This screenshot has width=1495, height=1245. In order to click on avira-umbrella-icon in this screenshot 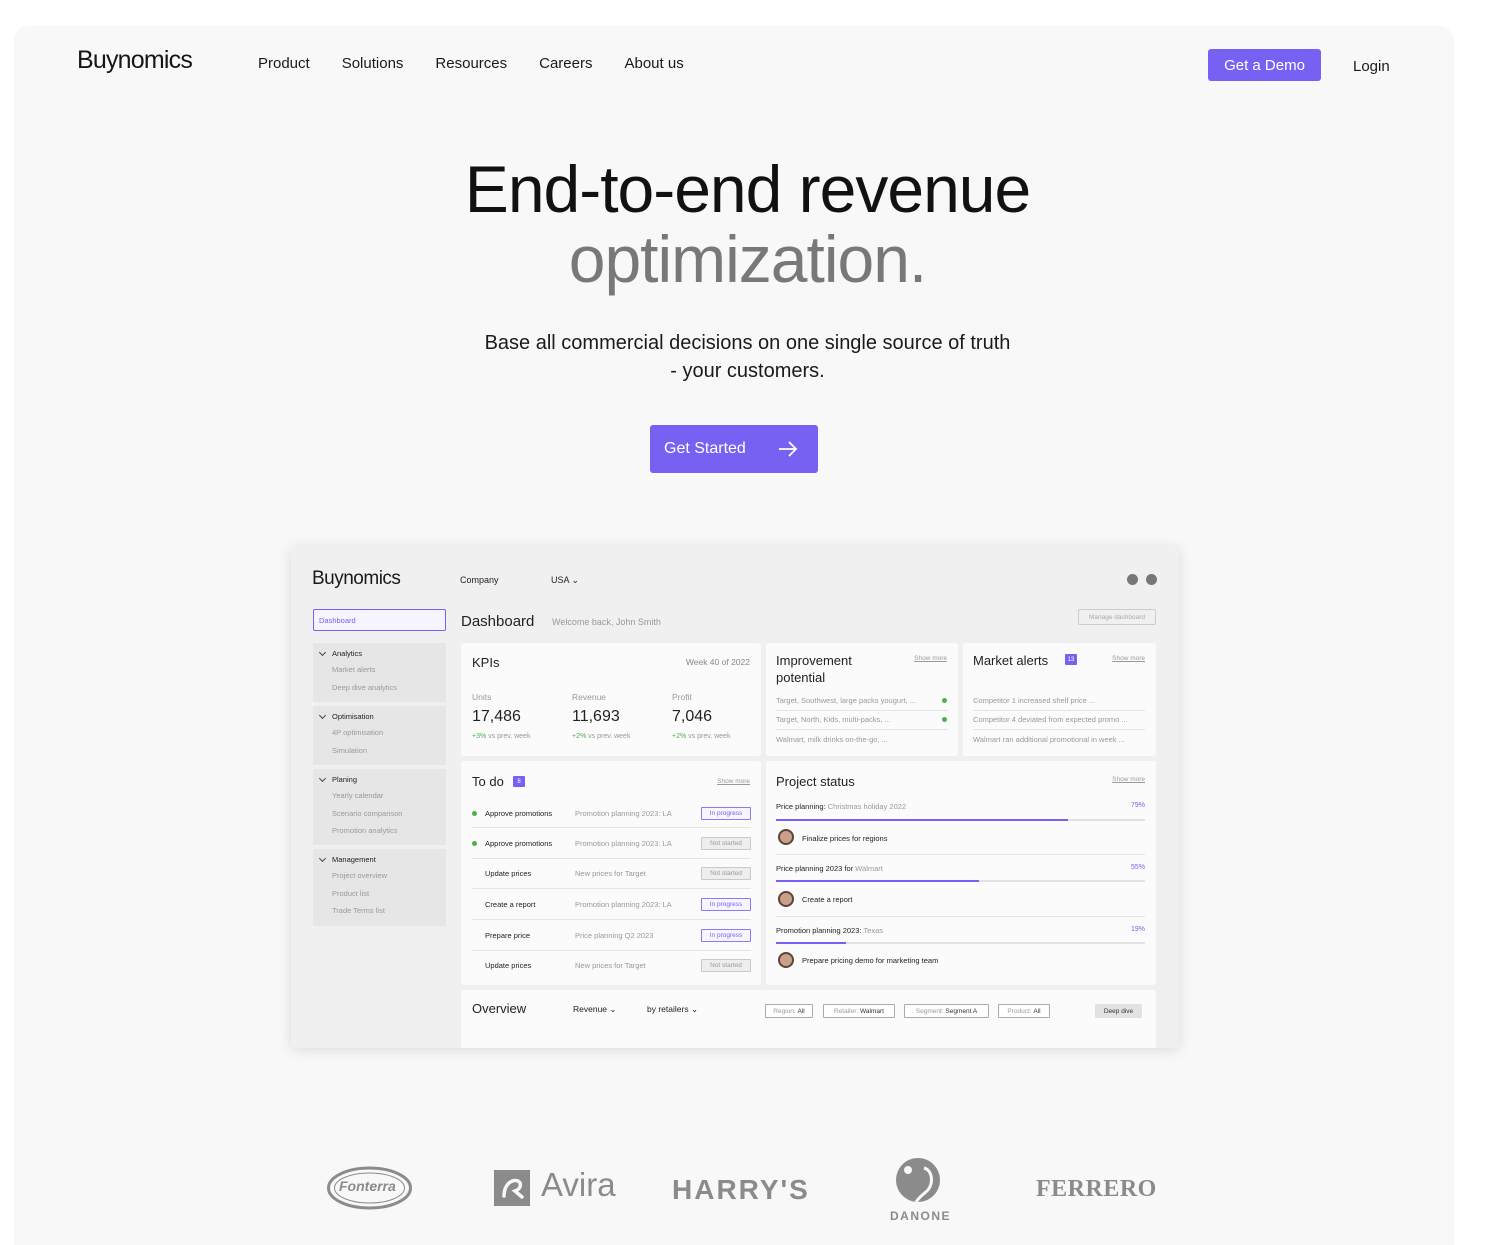, I will do `click(512, 1188)`.